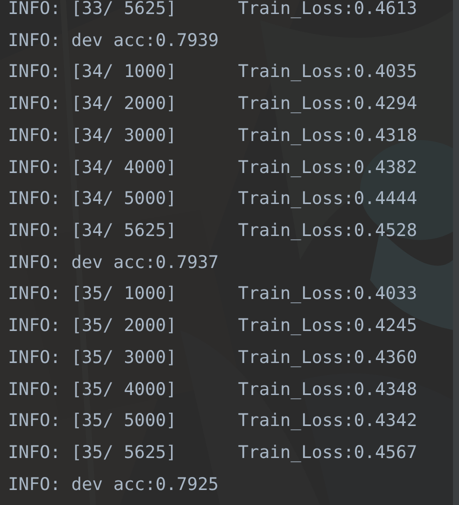 The width and height of the screenshot is (459, 505). Describe the element at coordinates (328, 167) in the screenshot. I see `log-text: Train_Loss:0.4382` at that location.